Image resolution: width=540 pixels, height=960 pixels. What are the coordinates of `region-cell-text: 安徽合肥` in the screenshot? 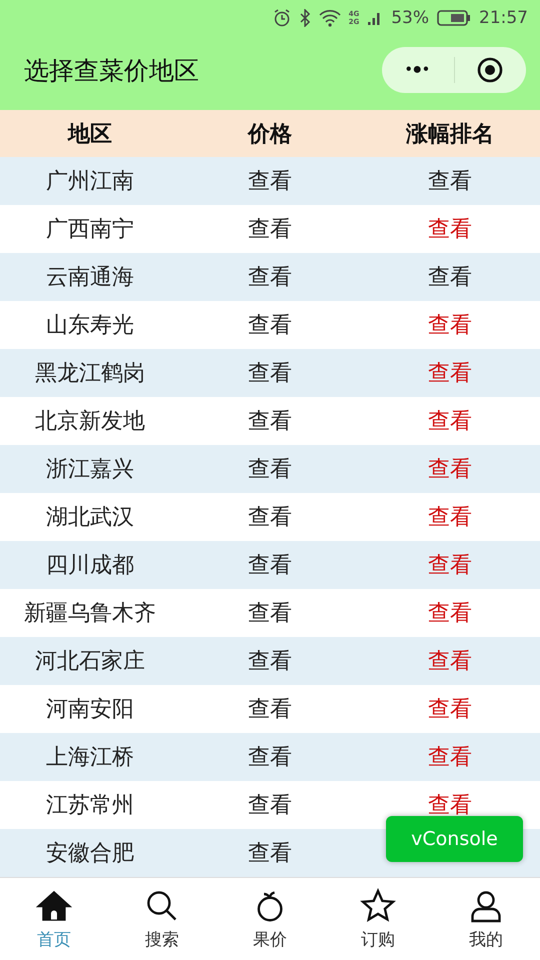 It's located at (90, 854).